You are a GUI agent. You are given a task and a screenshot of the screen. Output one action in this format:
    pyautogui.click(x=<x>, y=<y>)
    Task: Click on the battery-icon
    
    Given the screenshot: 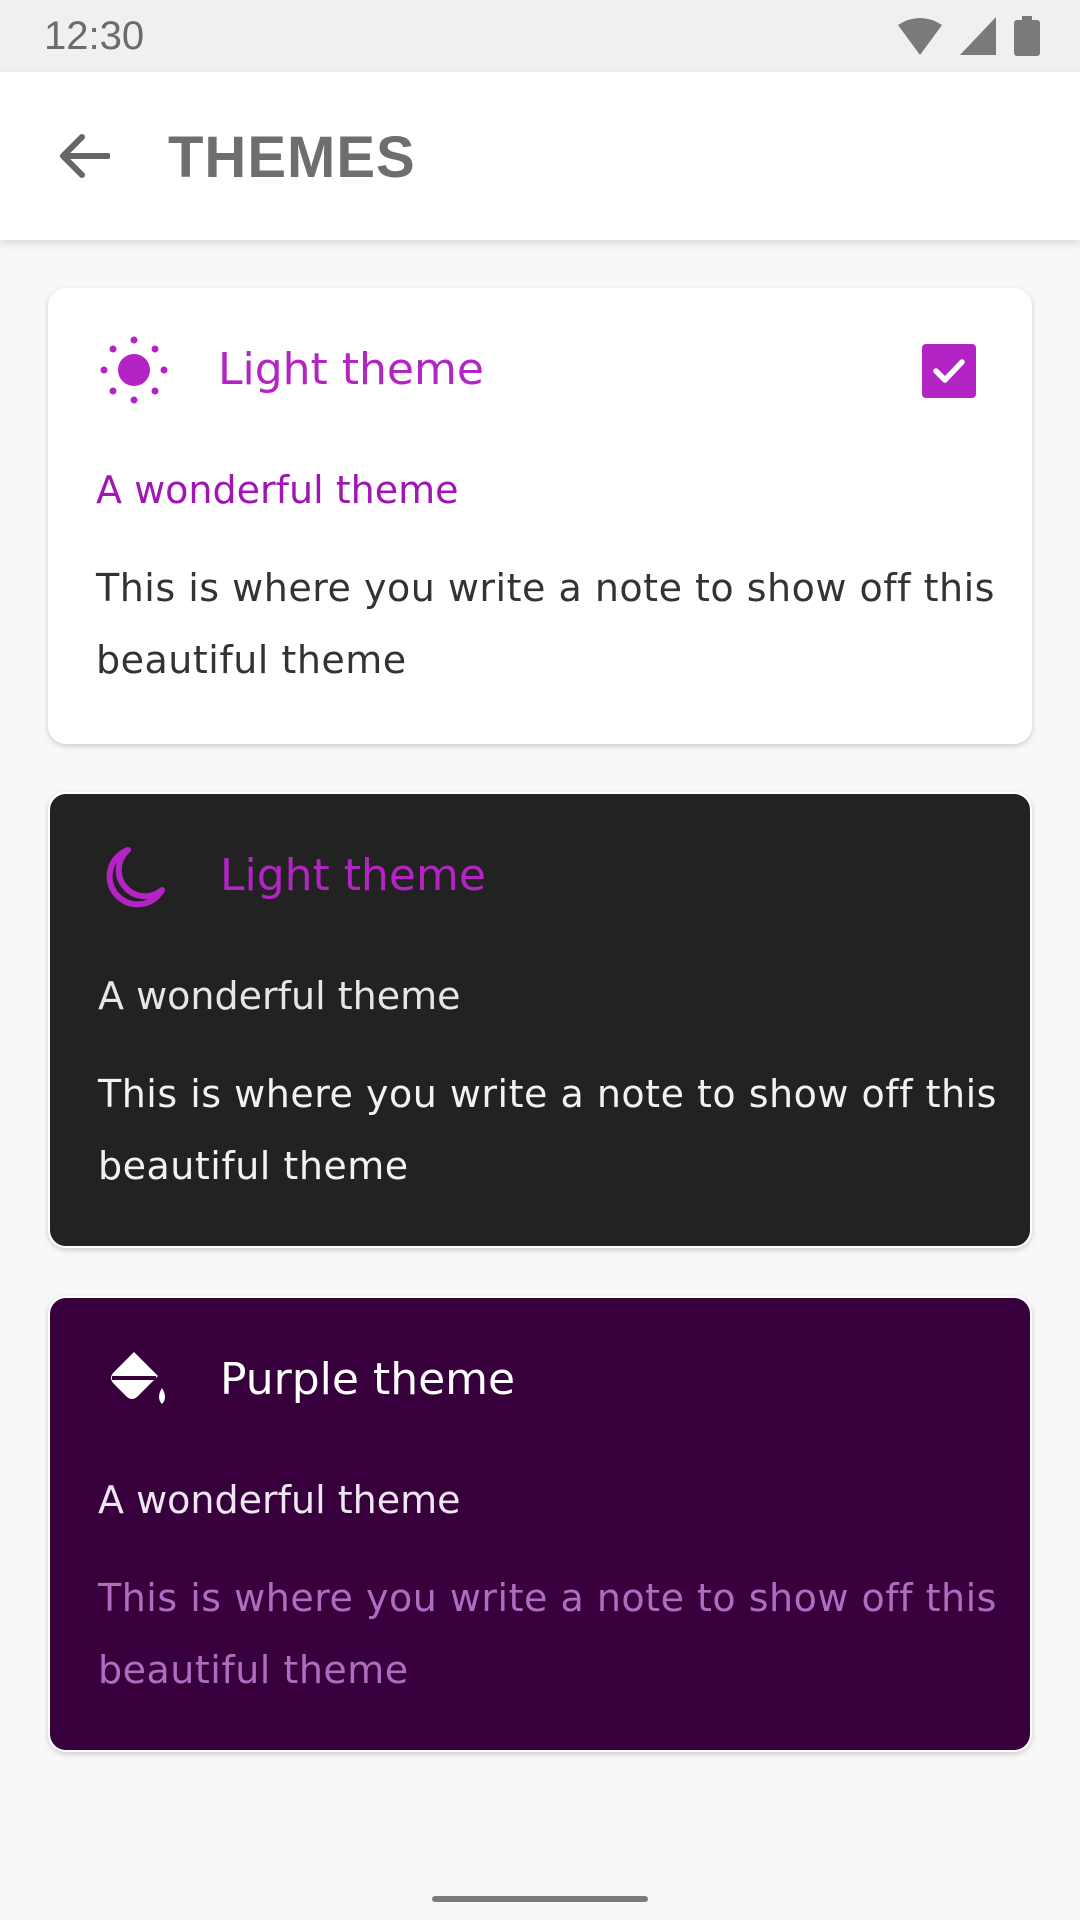 What is the action you would take?
    pyautogui.click(x=1027, y=36)
    